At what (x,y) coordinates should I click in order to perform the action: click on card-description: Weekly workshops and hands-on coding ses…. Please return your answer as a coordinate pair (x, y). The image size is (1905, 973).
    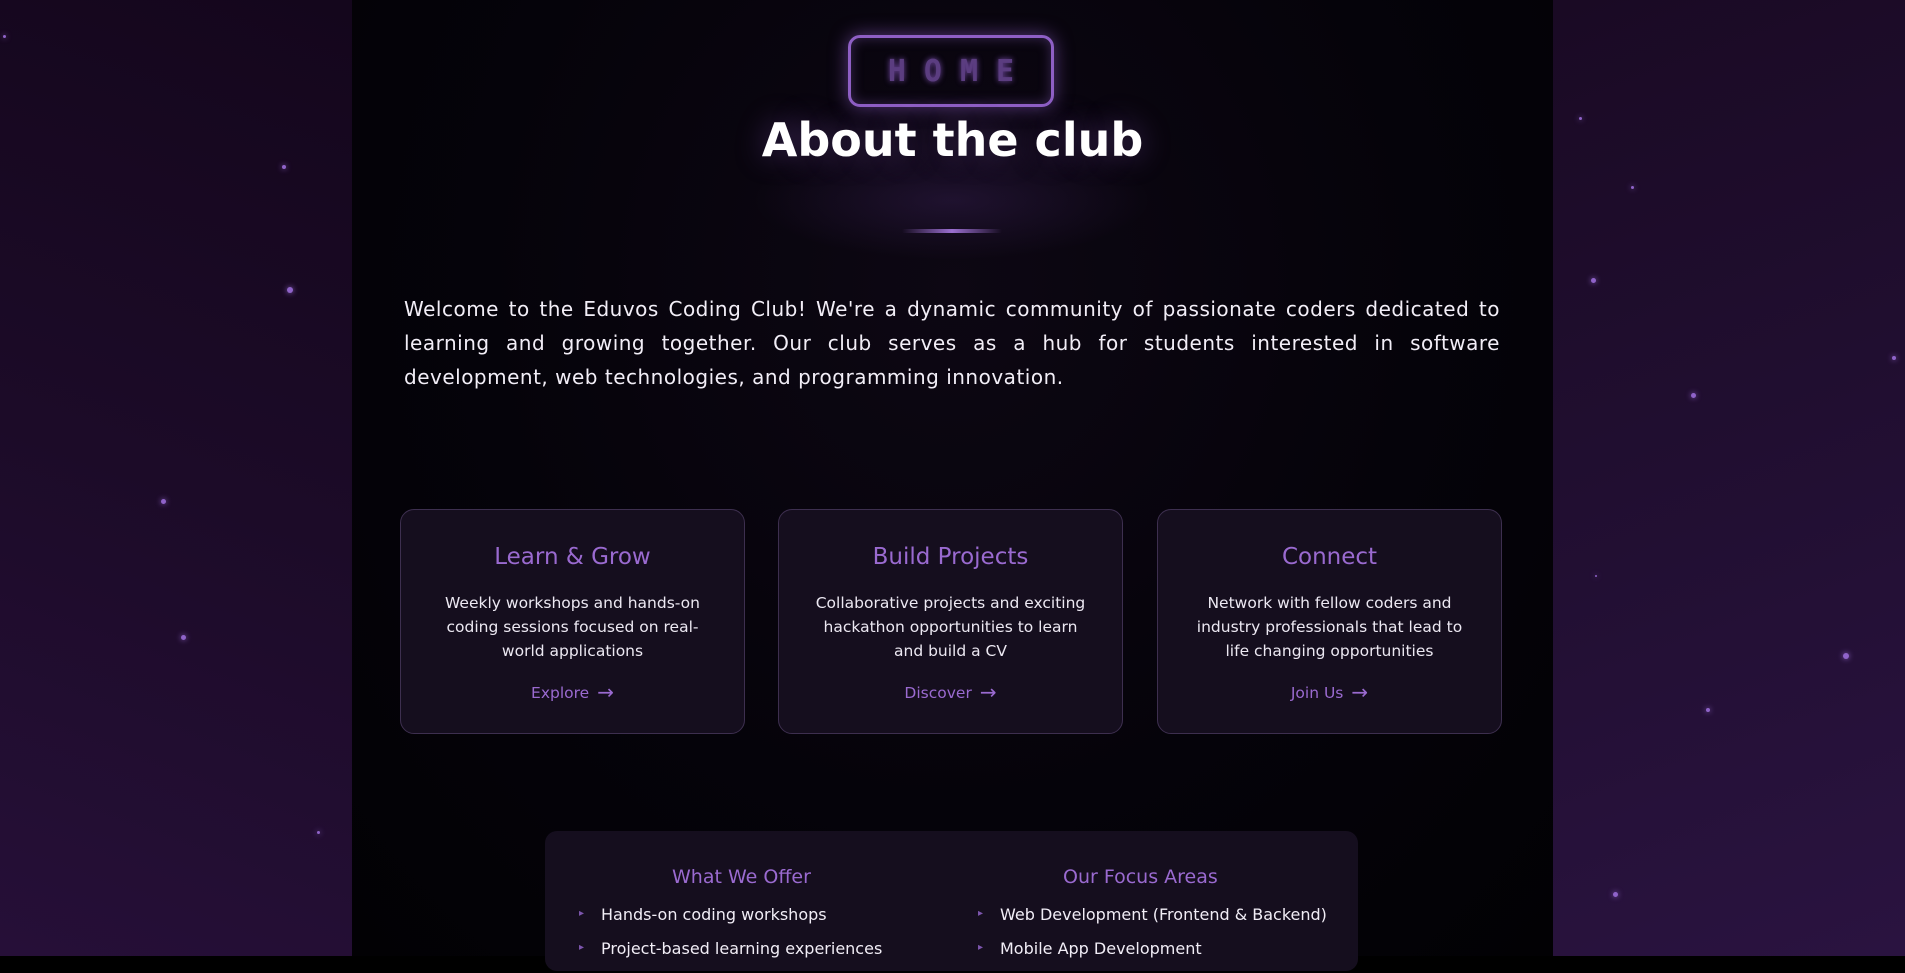
    Looking at the image, I should click on (572, 627).